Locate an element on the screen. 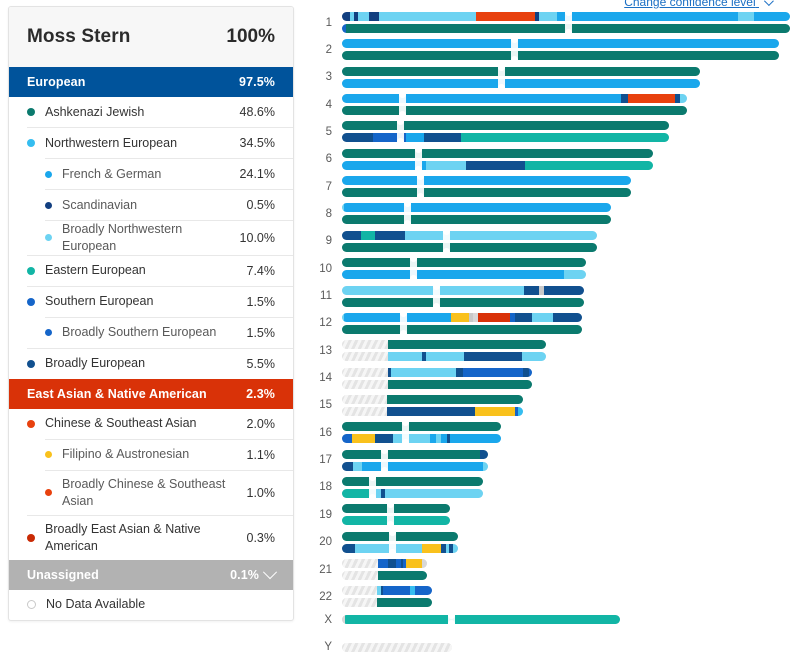  chromosome-row: X is located at coordinates (460, 620).